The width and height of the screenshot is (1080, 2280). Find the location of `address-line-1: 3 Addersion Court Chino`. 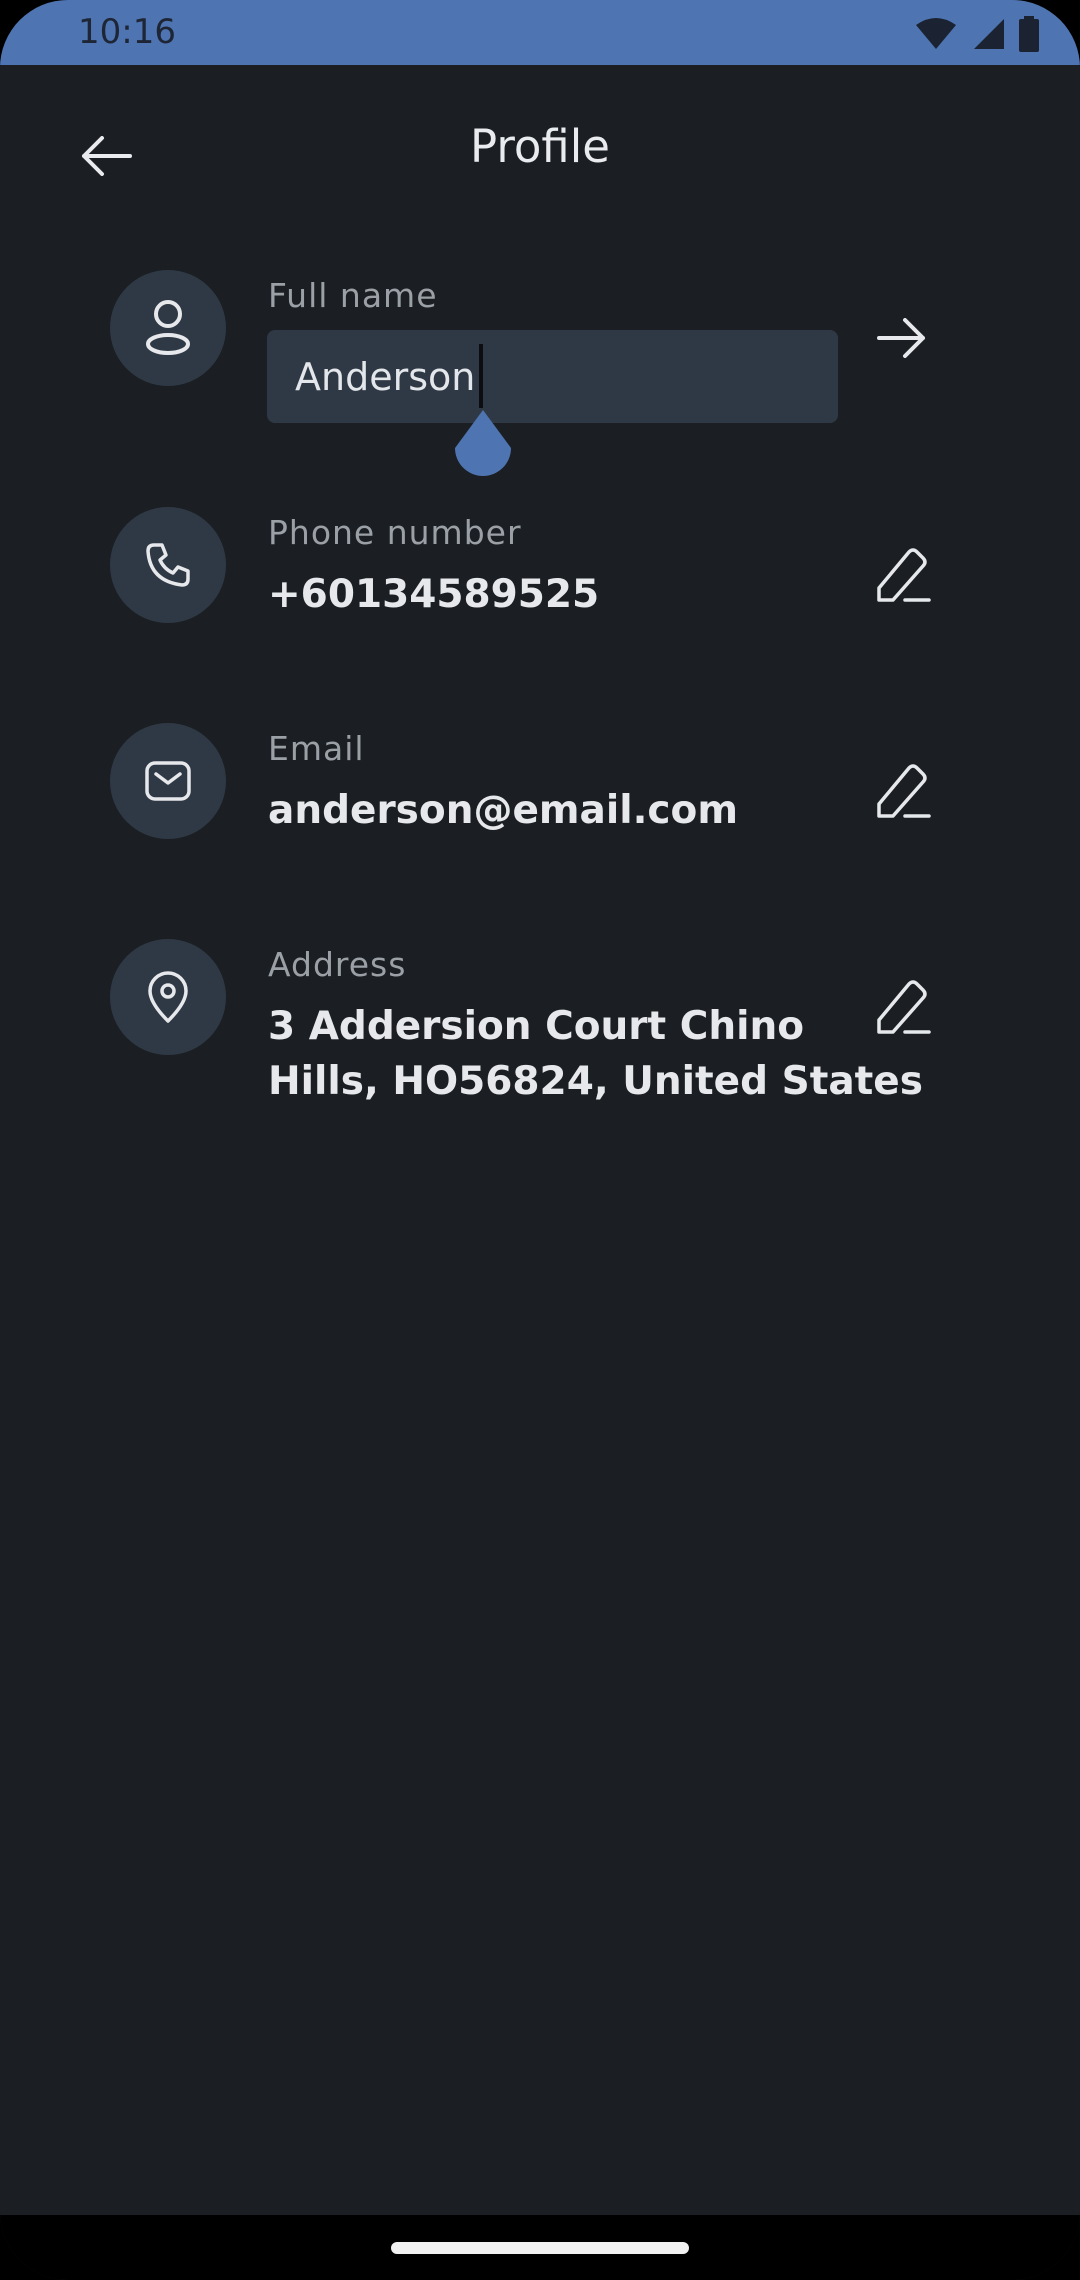

address-line-1: 3 Addersion Court Chino is located at coordinates (536, 1026).